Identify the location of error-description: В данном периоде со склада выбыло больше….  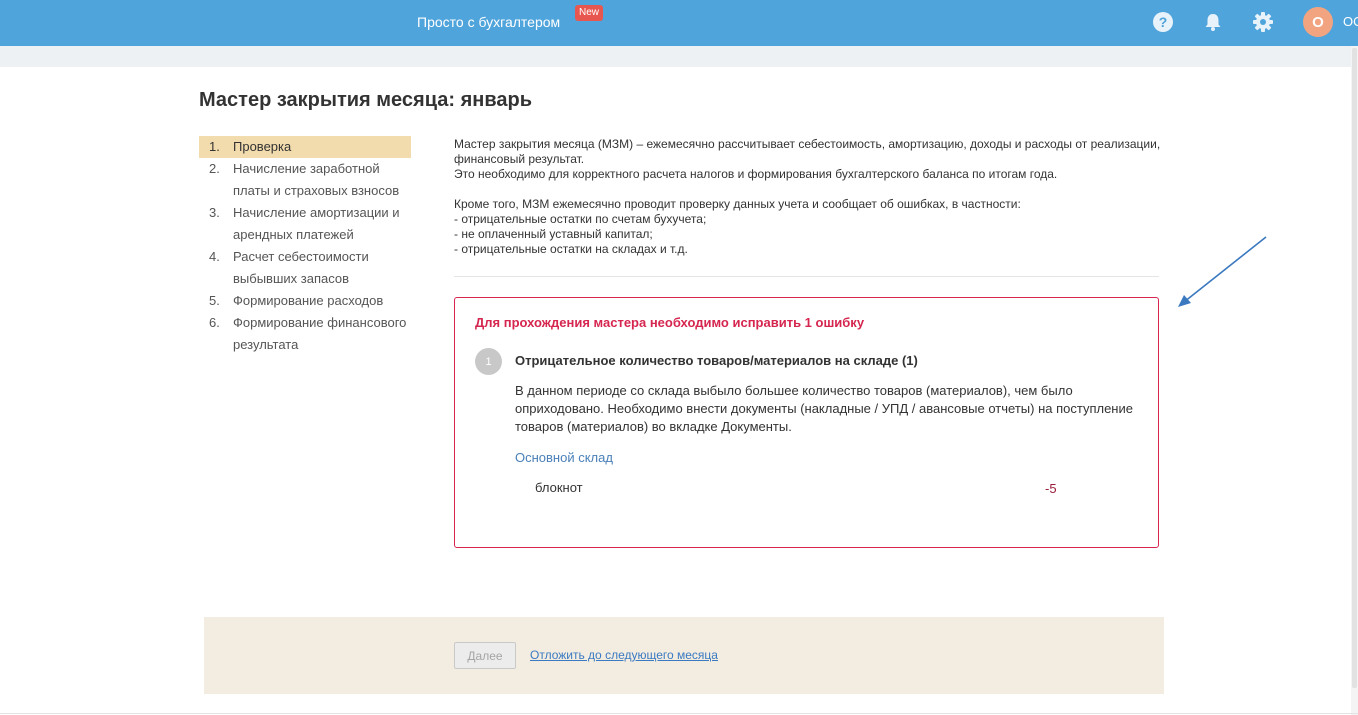
(824, 408).